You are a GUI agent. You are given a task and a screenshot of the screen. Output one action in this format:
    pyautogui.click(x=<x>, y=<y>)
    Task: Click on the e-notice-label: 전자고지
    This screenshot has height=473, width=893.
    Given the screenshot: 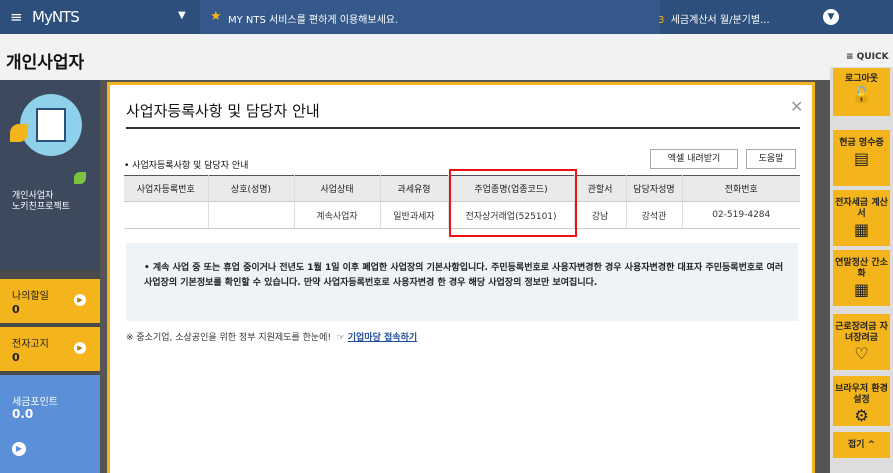 What is the action you would take?
    pyautogui.click(x=30, y=344)
    